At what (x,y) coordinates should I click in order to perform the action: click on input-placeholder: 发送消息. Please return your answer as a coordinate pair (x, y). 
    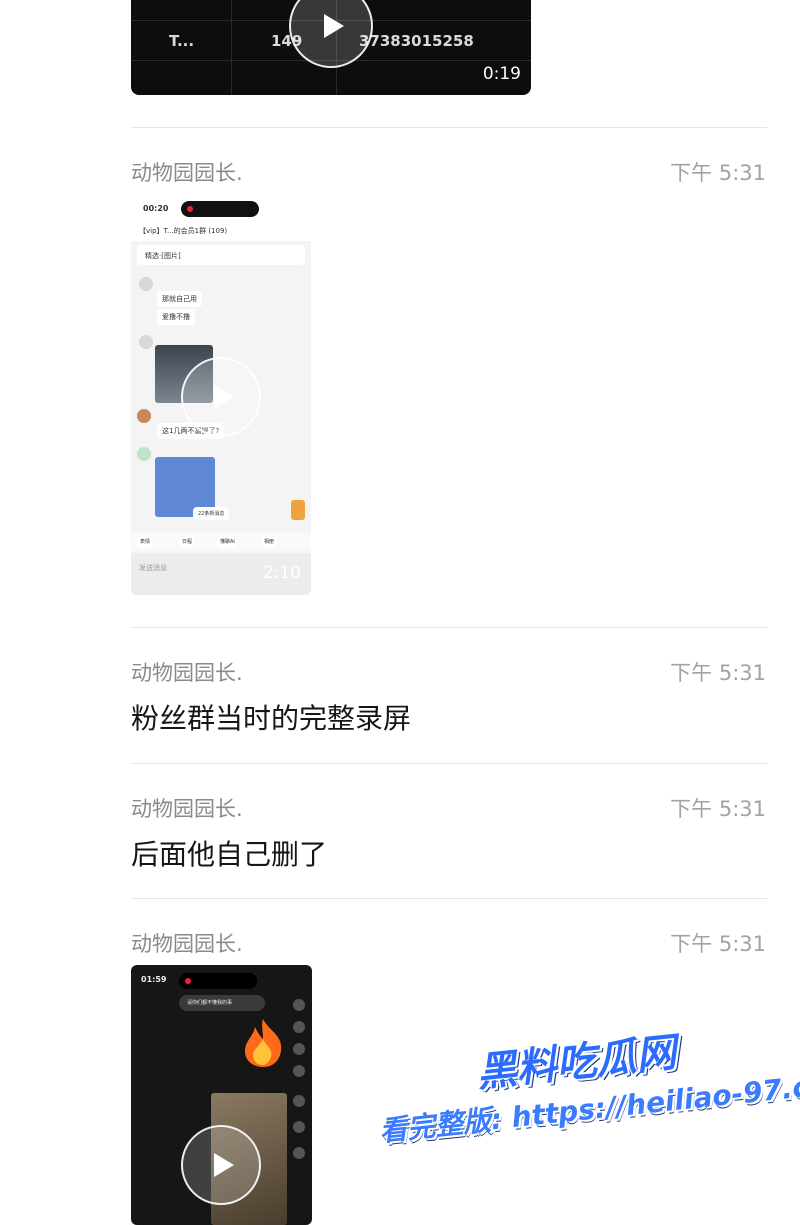
    Looking at the image, I should click on (153, 568).